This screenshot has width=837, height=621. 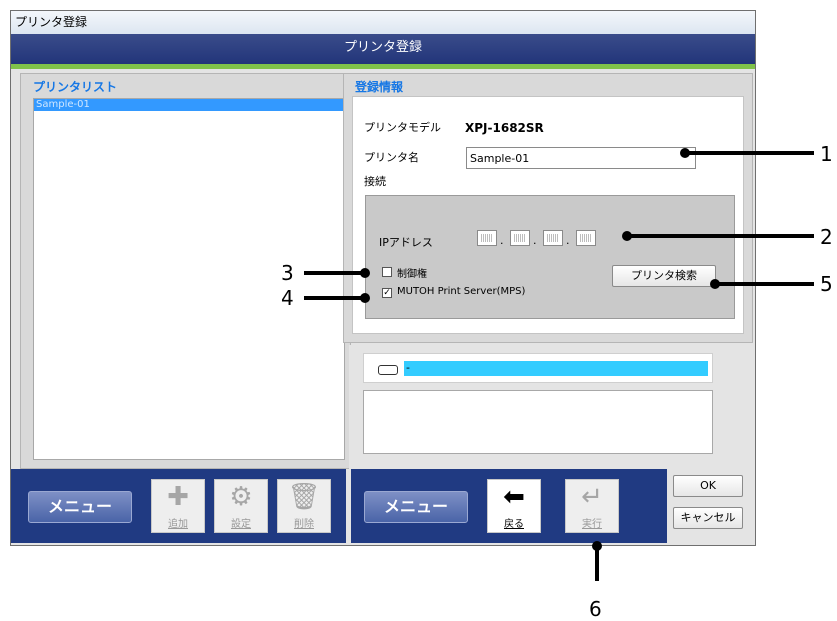 What do you see at coordinates (826, 237) in the screenshot?
I see `callout-2-number: 2` at bounding box center [826, 237].